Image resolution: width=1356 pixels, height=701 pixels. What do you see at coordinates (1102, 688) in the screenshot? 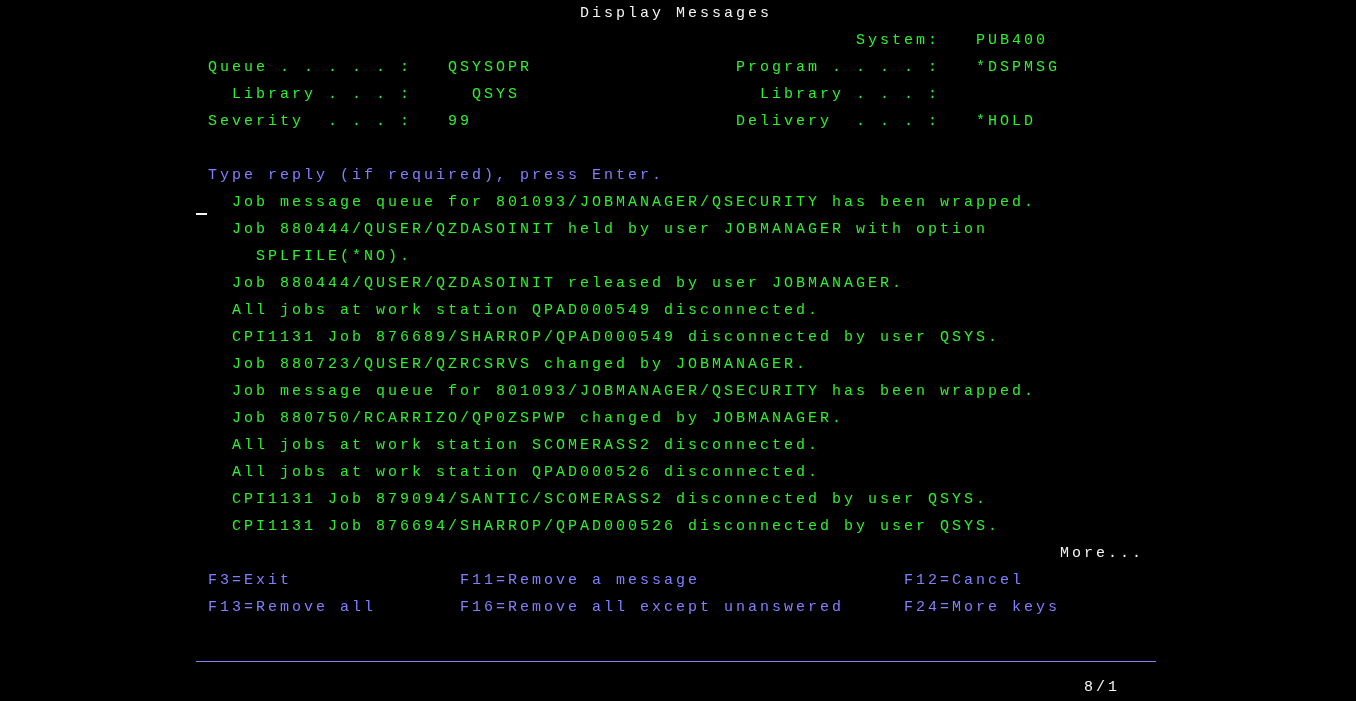
I see `cursor-position: 8/1` at bounding box center [1102, 688].